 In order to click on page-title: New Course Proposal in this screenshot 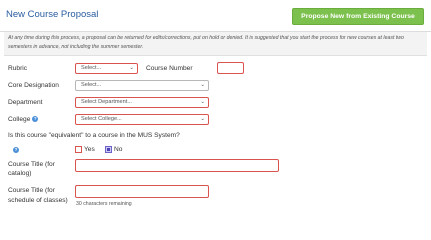, I will do `click(52, 14)`.